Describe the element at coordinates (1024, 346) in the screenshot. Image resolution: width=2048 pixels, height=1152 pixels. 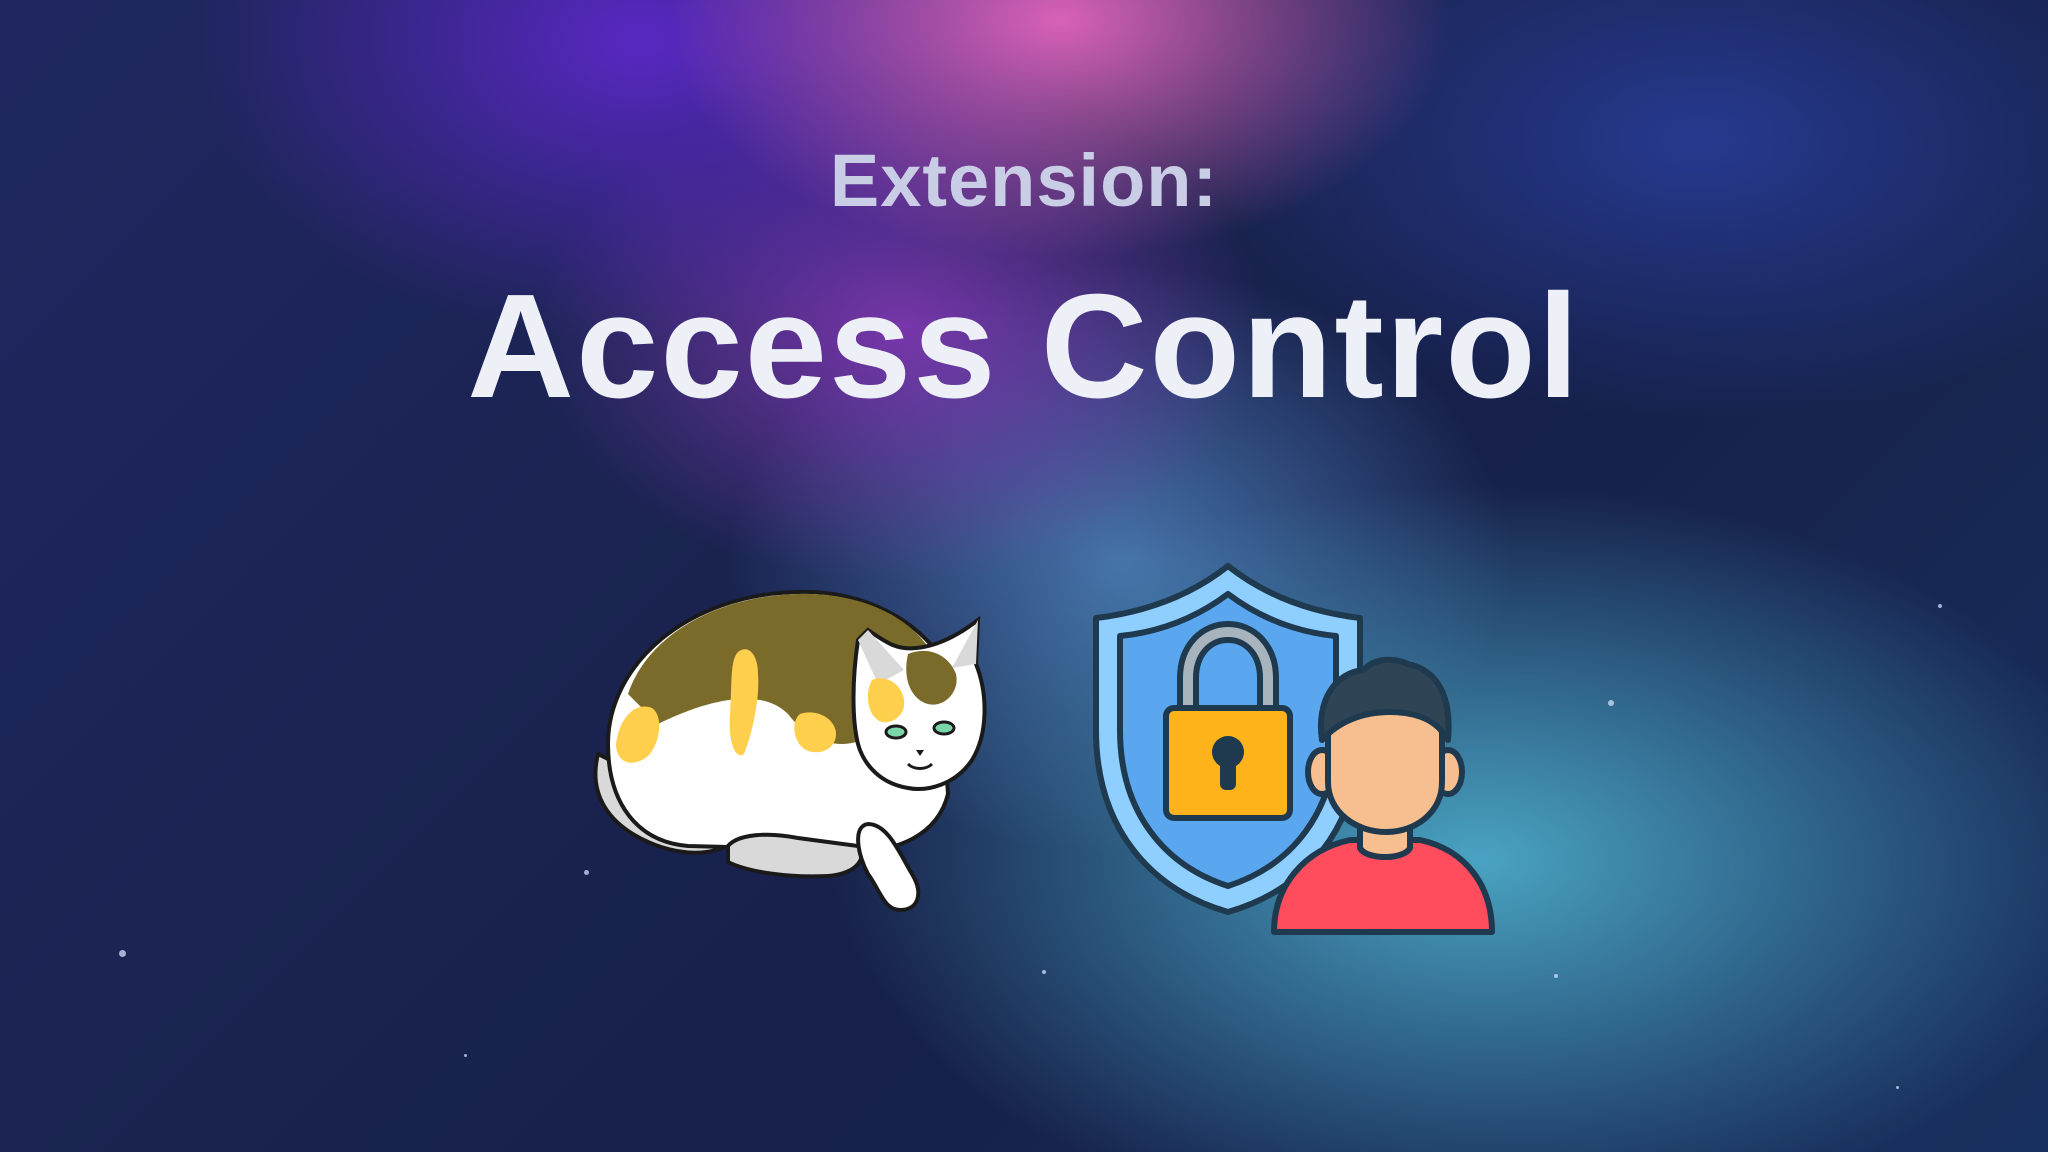
I see `page-title: Access Control` at that location.